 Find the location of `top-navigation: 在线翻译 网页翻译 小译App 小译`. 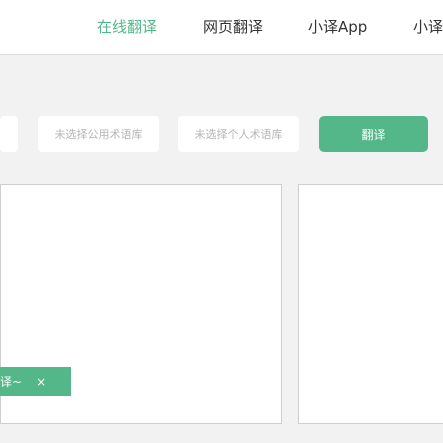

top-navigation: 在线翻译 网页翻译 小译App 小译 is located at coordinates (221, 27).